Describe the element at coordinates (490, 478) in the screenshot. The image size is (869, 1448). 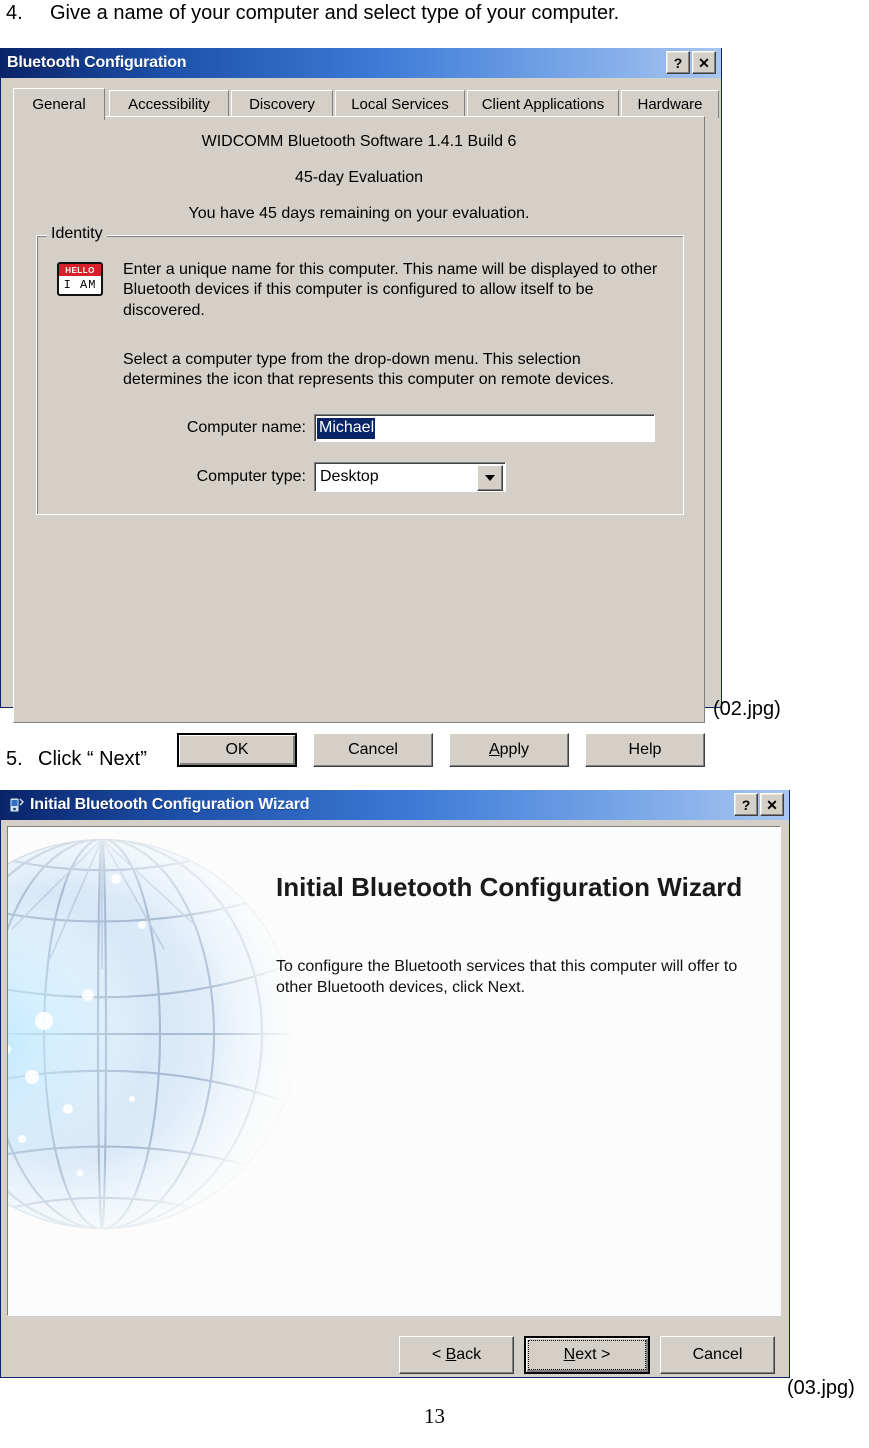
I see `chevron-down-icon` at that location.